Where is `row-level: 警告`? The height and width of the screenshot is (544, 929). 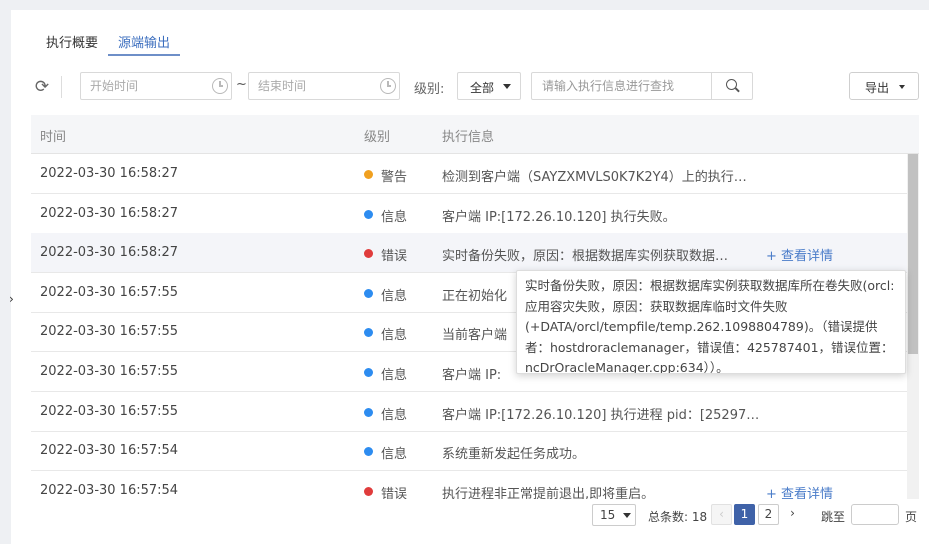 row-level: 警告 is located at coordinates (394, 177).